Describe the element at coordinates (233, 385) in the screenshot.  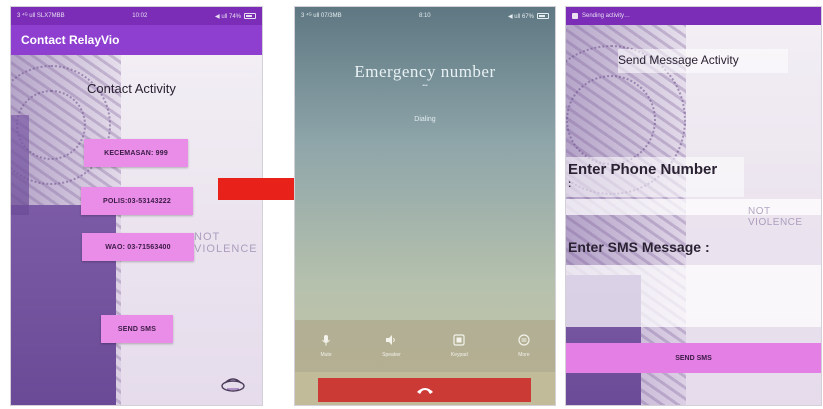
I see `app-logo-icon` at that location.